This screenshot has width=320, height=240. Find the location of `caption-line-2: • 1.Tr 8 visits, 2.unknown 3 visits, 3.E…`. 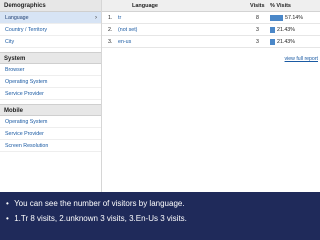

caption-line-2: • 1.Tr 8 visits, 2.unknown 3 visits, 3.E… is located at coordinates (160, 219).